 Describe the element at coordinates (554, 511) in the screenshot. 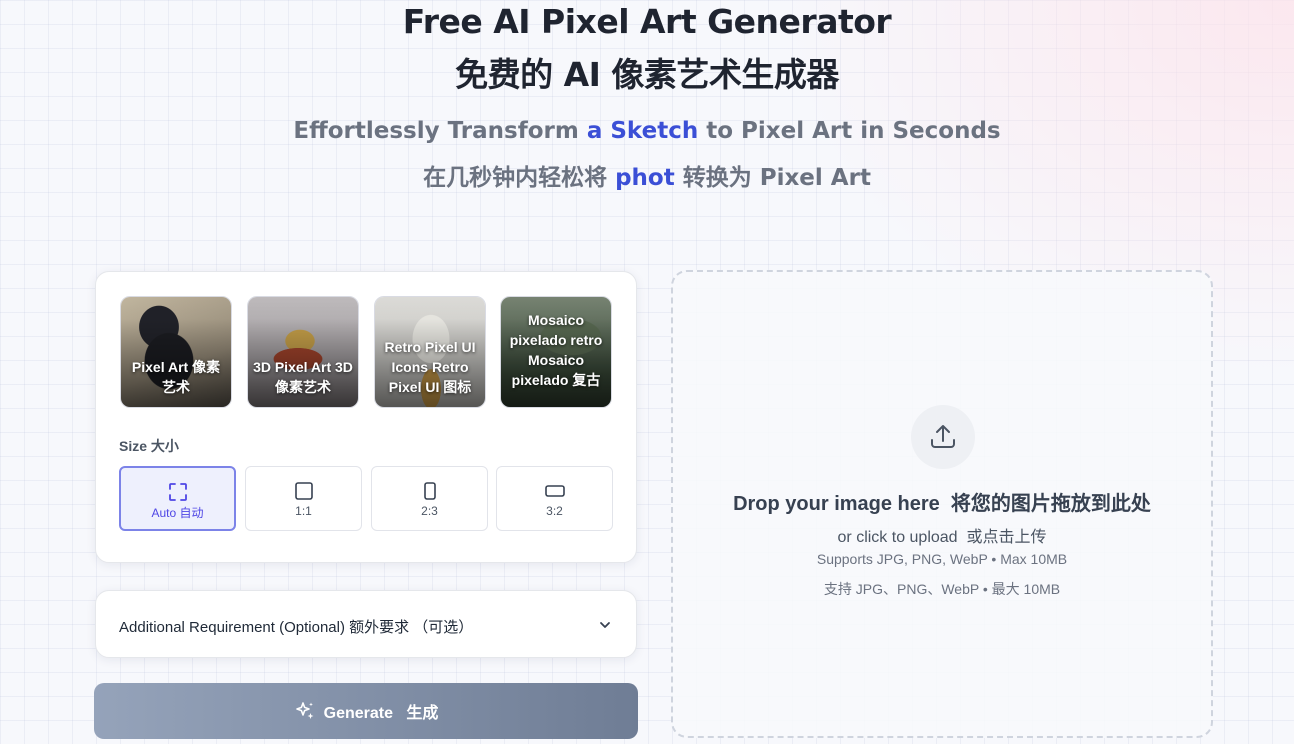

I see `size-option-label: 3:2` at that location.